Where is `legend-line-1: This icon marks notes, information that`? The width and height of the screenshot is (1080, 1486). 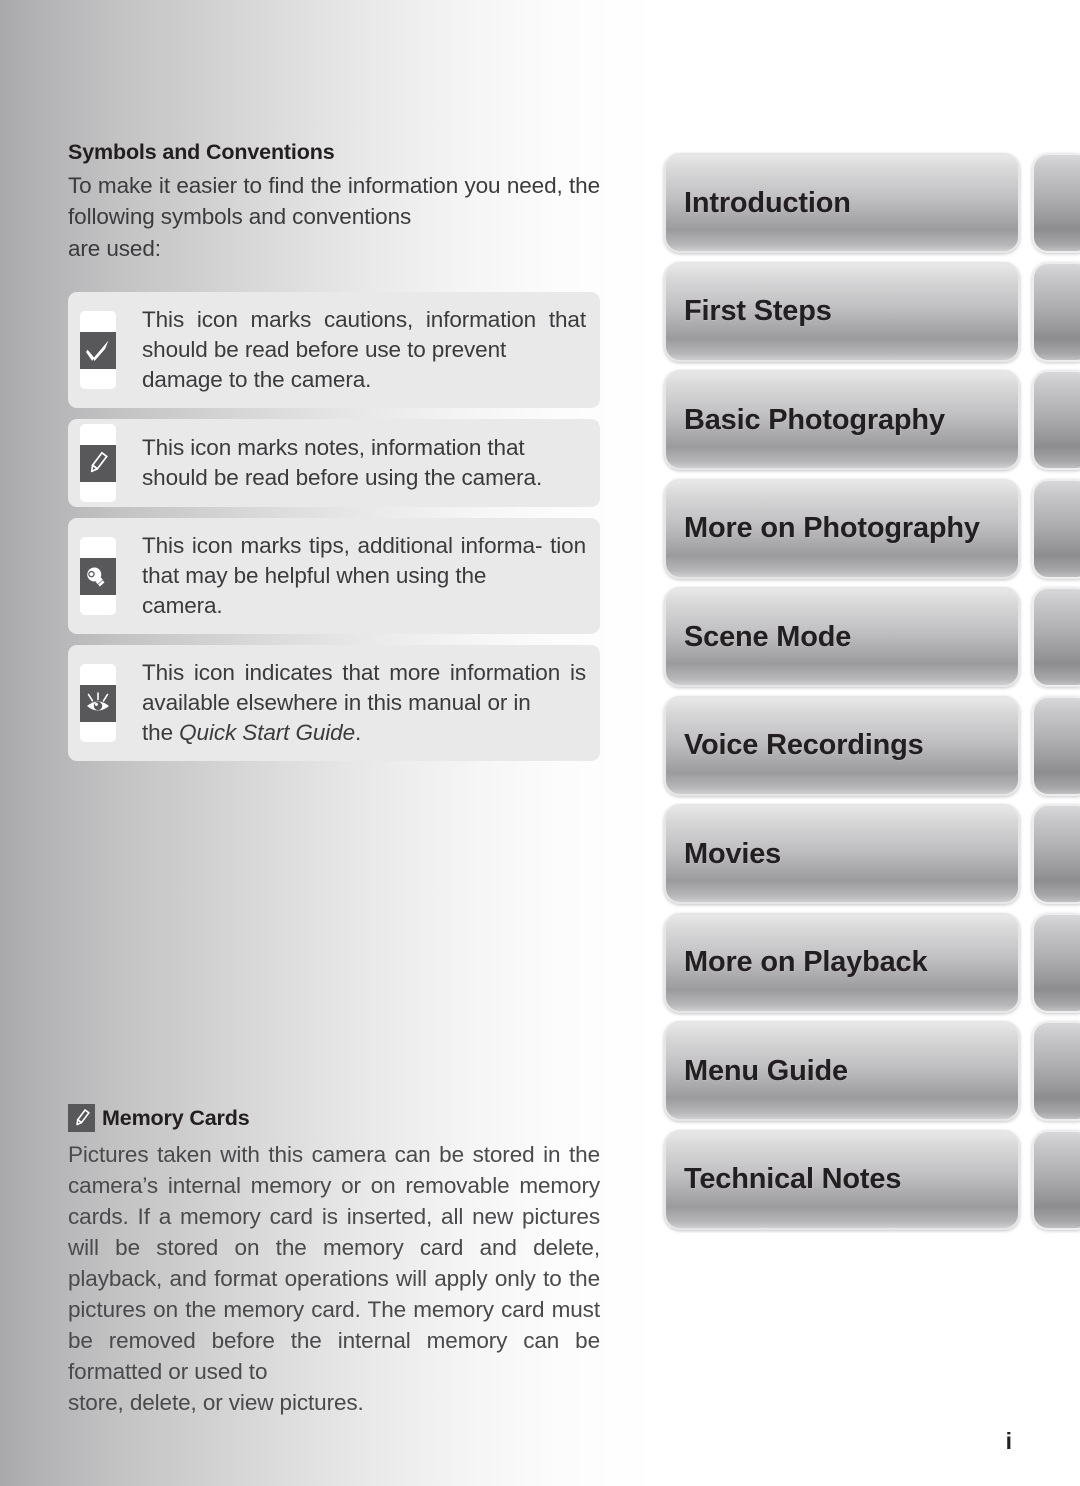
legend-line-1: This icon marks notes, information that is located at coordinates (333, 448).